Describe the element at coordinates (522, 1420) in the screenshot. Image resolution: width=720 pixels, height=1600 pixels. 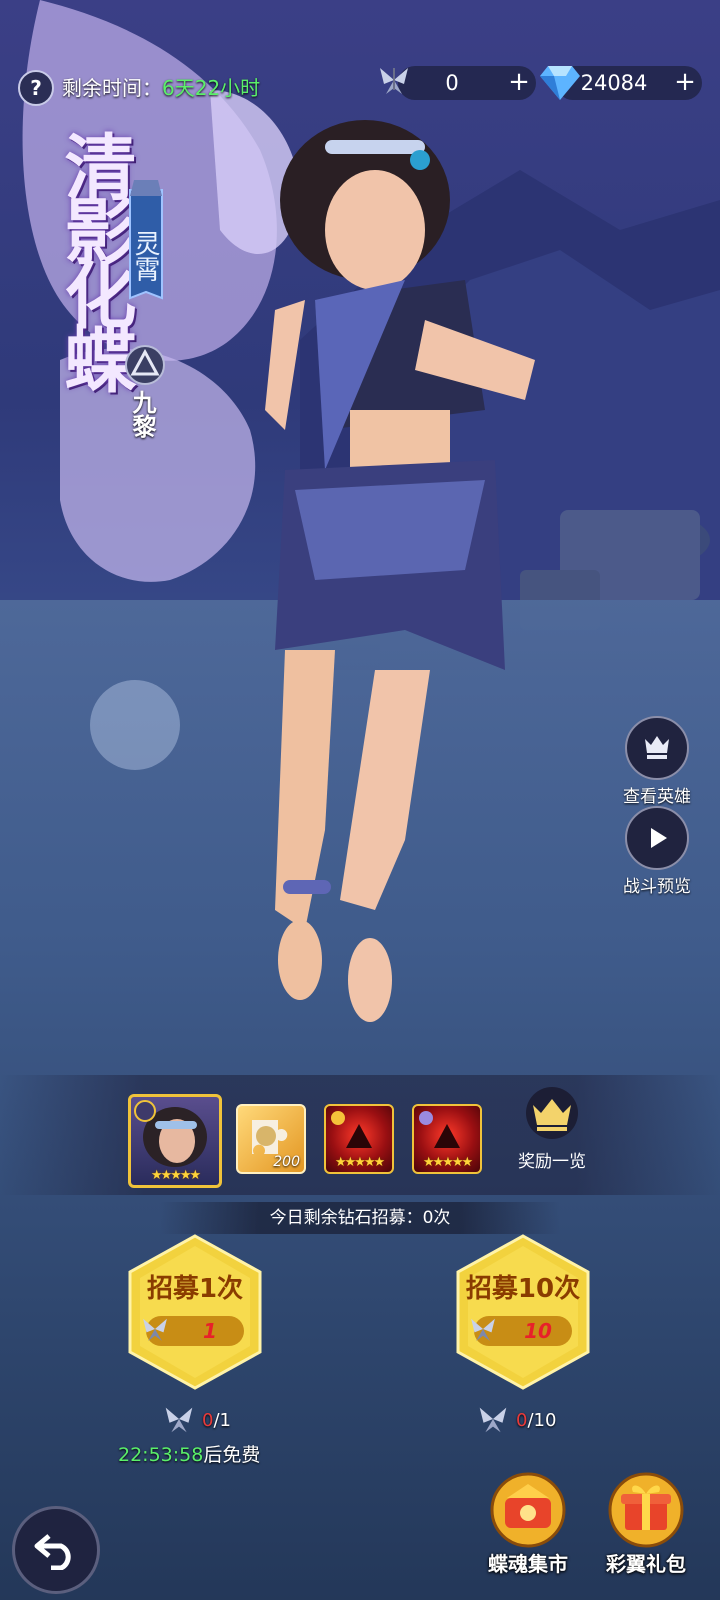
I see `ten-owned-count: 0` at that location.